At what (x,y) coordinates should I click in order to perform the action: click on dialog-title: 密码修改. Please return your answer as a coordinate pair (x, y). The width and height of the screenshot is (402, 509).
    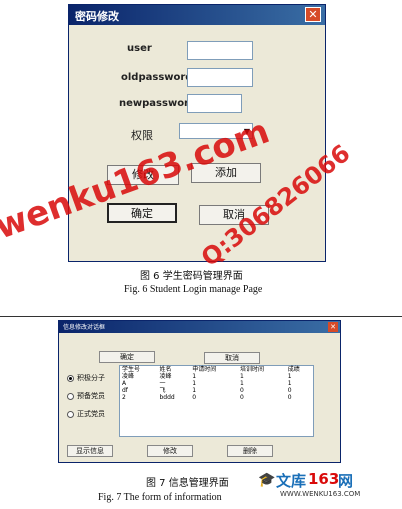
    Looking at the image, I should click on (97, 16).